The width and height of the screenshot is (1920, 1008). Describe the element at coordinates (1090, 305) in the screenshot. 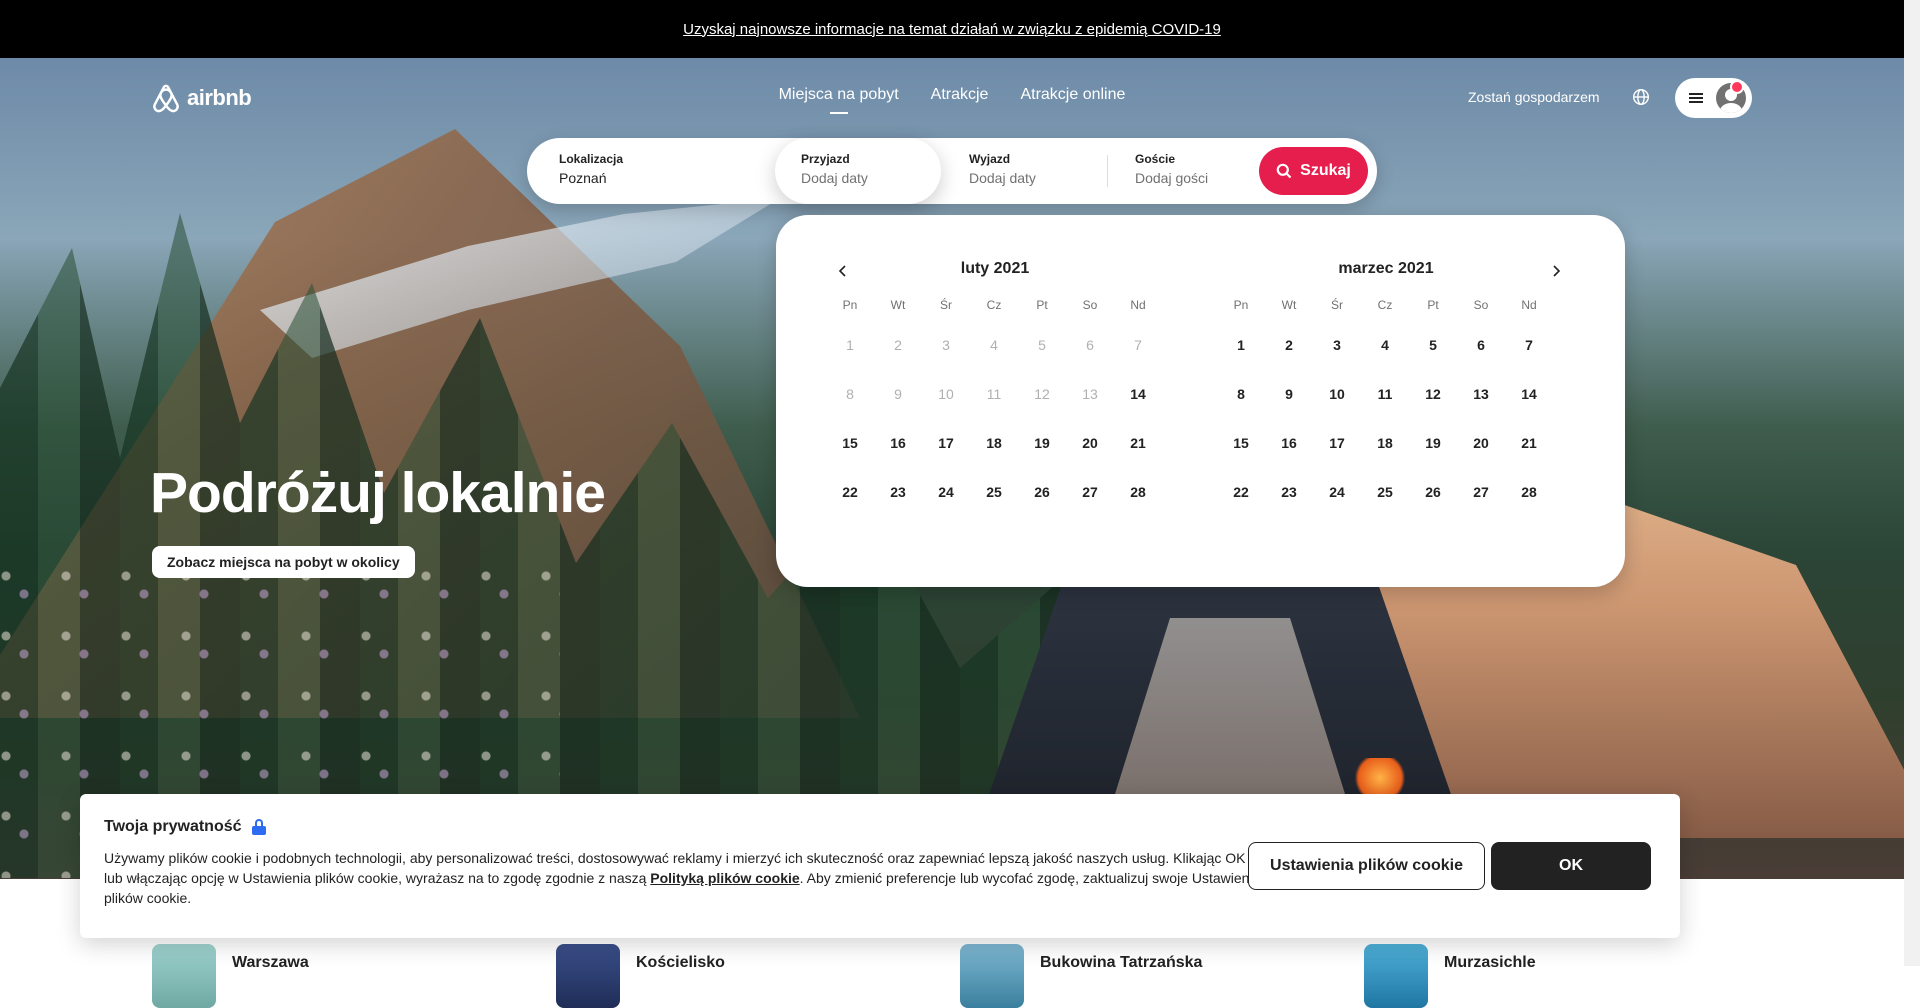

I see `weekday: So` at that location.